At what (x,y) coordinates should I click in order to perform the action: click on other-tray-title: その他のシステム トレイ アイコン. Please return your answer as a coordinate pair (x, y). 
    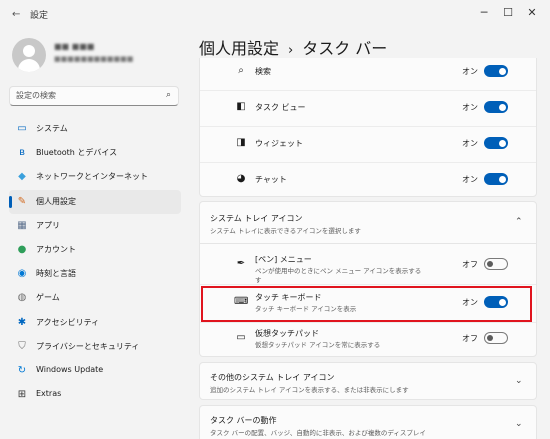
    Looking at the image, I should click on (272, 377).